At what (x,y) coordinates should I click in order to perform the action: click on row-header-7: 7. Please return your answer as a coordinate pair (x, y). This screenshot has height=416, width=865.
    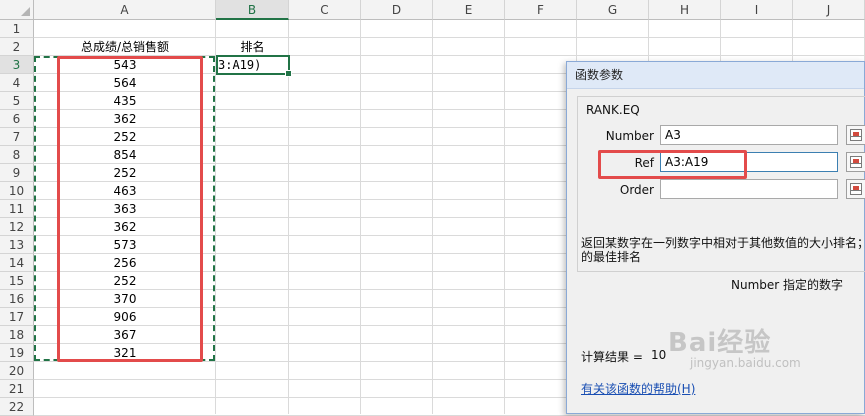
    Looking at the image, I should click on (17, 137).